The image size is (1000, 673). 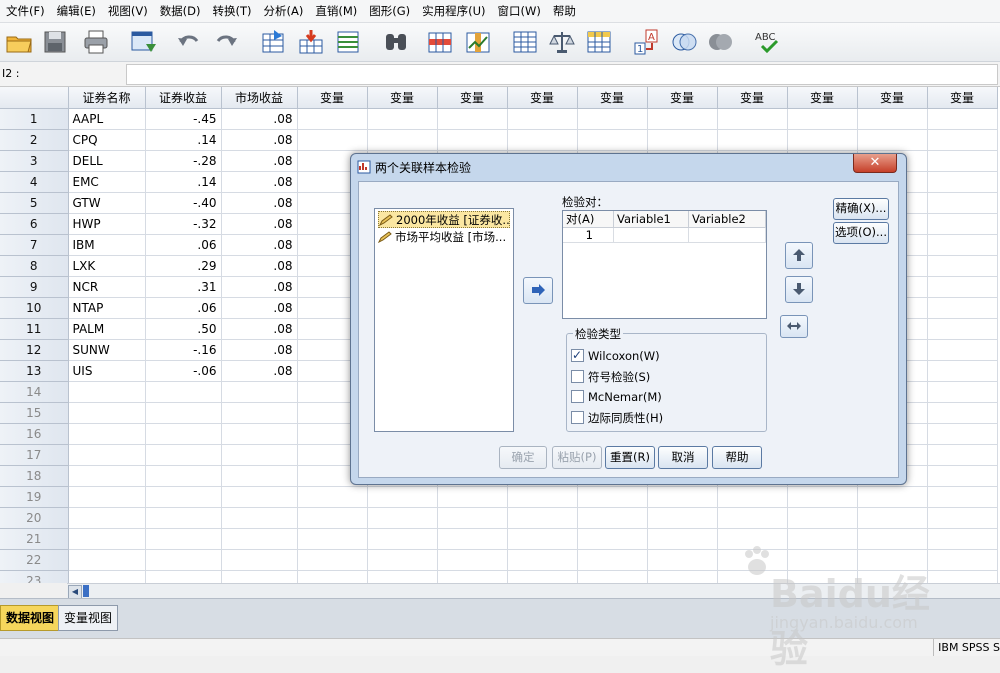 I want to click on cell-security-return: -.32, so click(x=183, y=224).